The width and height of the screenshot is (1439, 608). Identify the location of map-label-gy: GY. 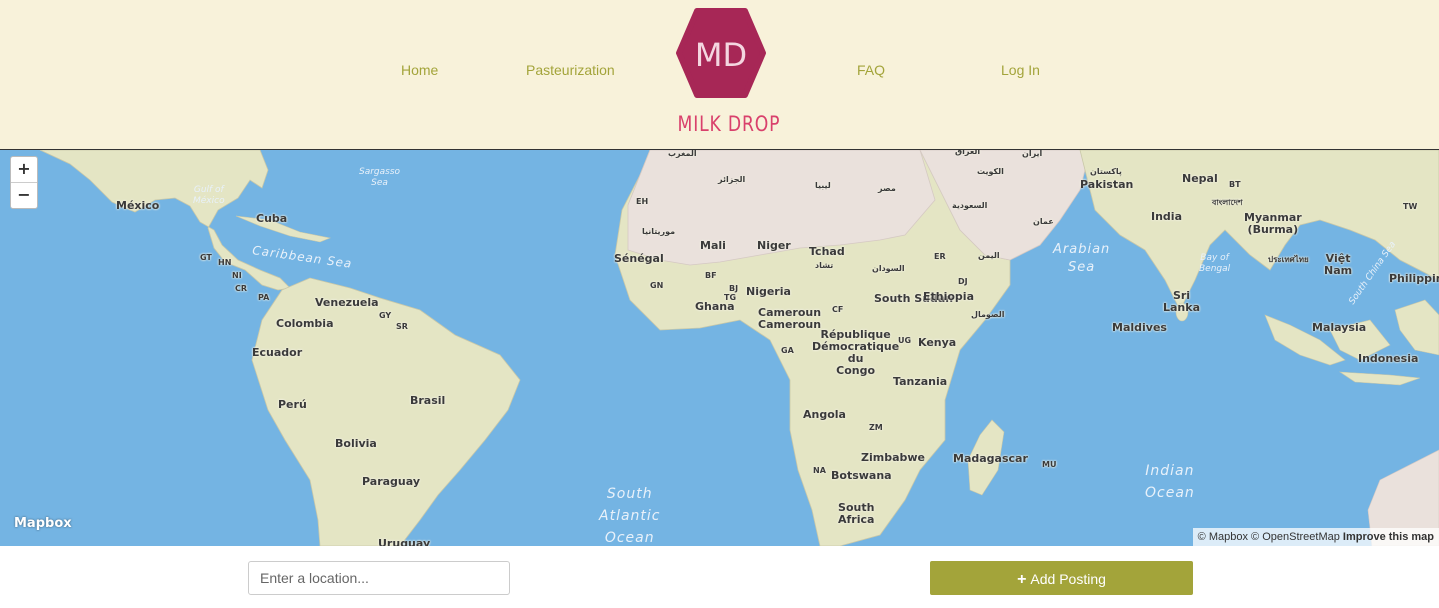
(385, 315).